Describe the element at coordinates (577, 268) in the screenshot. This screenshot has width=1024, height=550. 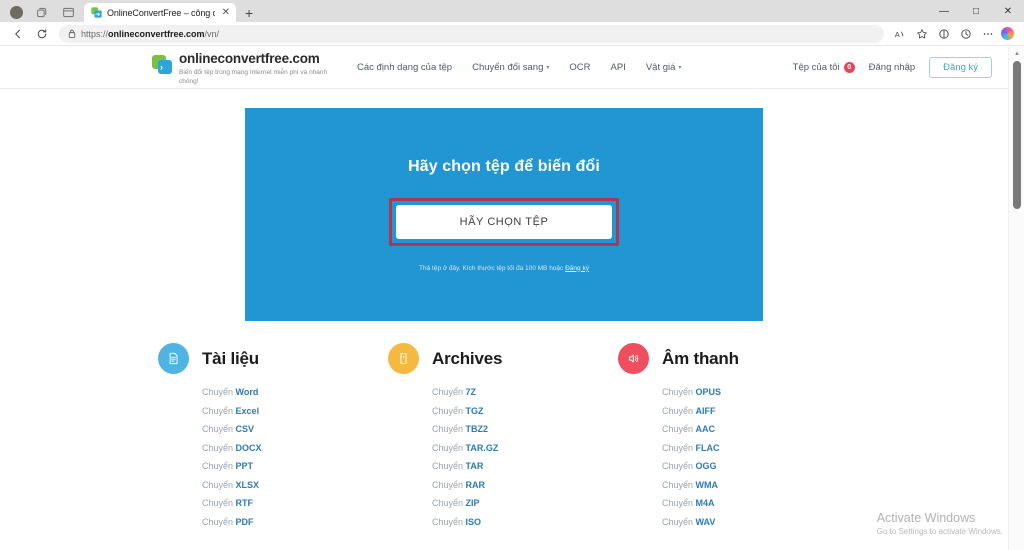
I see `dropzone-note-link: Đăng ký` at that location.